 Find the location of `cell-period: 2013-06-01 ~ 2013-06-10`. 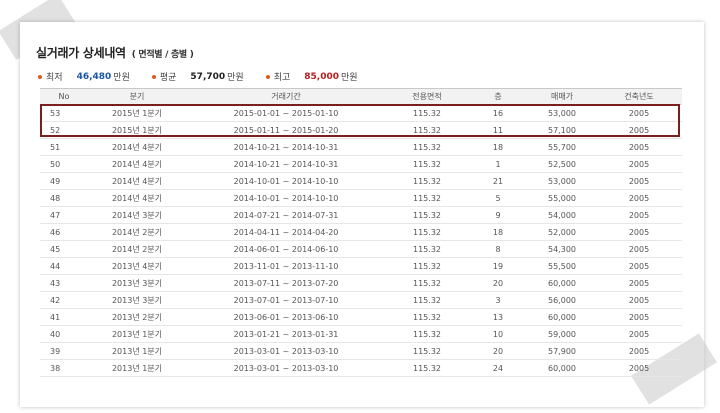

cell-period: 2013-06-01 ~ 2013-06-10 is located at coordinates (286, 317).